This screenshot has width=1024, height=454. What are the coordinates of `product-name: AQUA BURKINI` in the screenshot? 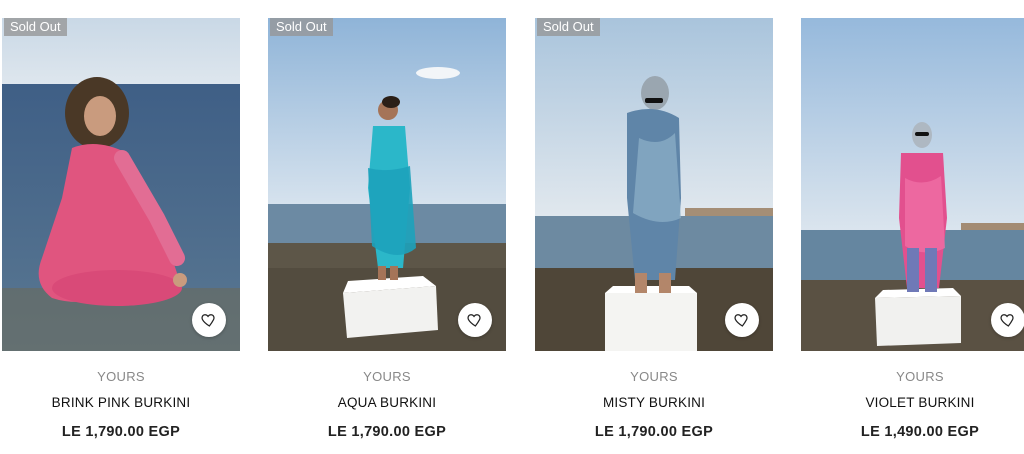 It's located at (387, 402).